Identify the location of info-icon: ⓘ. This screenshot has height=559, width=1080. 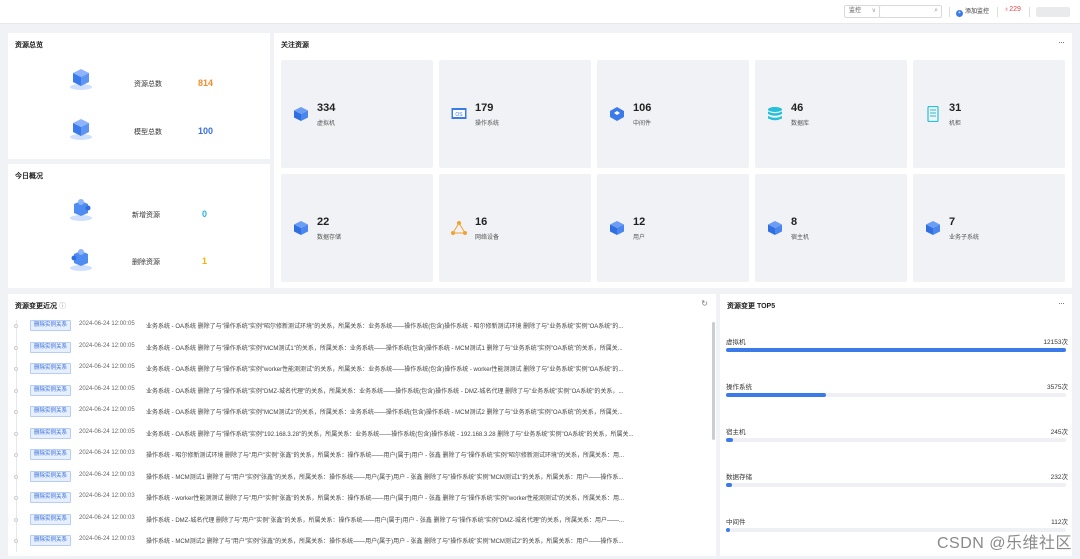
(62, 306).